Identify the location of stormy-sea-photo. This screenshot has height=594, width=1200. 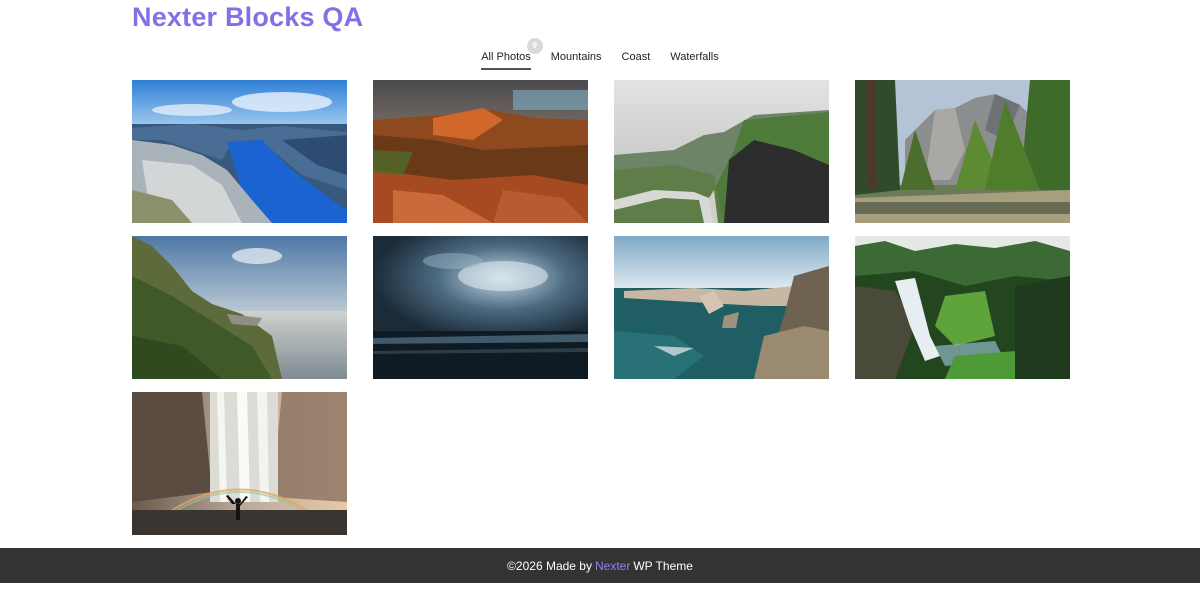
(480, 307).